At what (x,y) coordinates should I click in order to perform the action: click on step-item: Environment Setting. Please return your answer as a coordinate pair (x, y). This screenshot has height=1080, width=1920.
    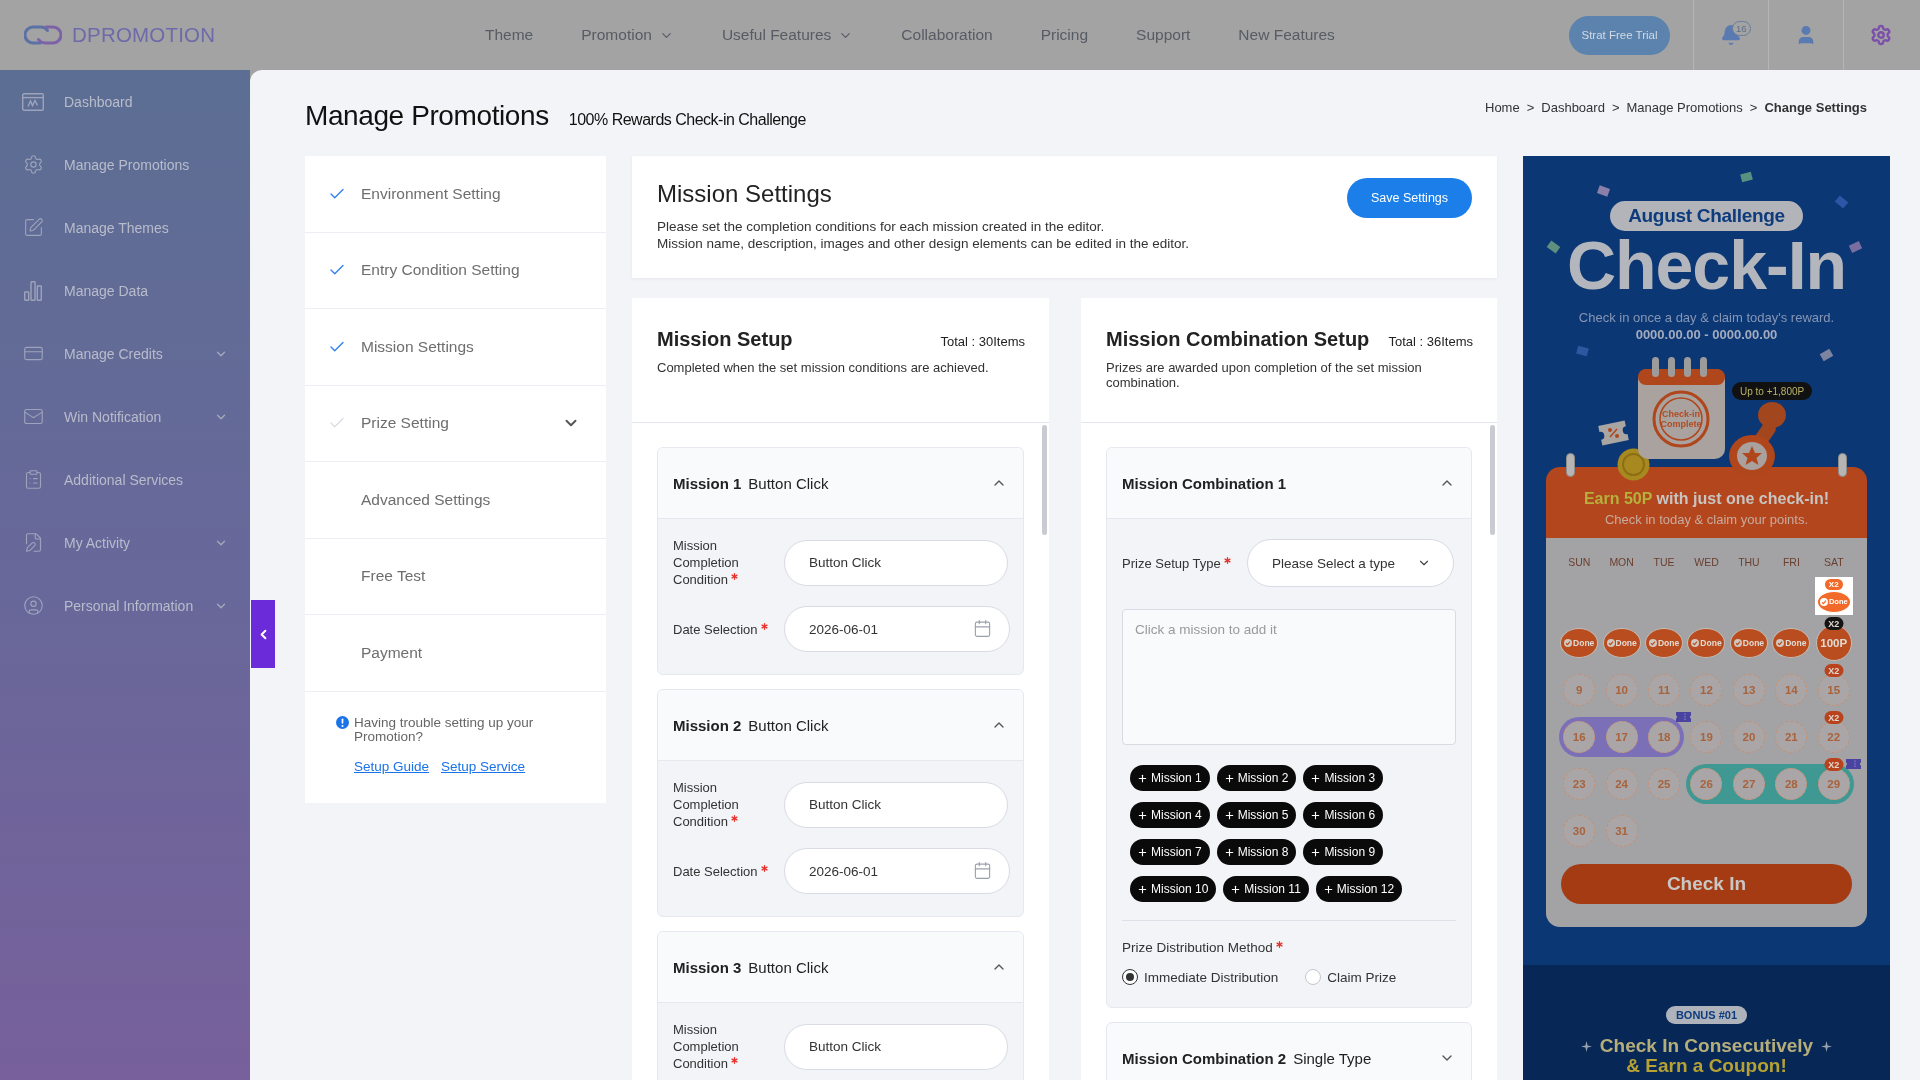
    Looking at the image, I should click on (455, 194).